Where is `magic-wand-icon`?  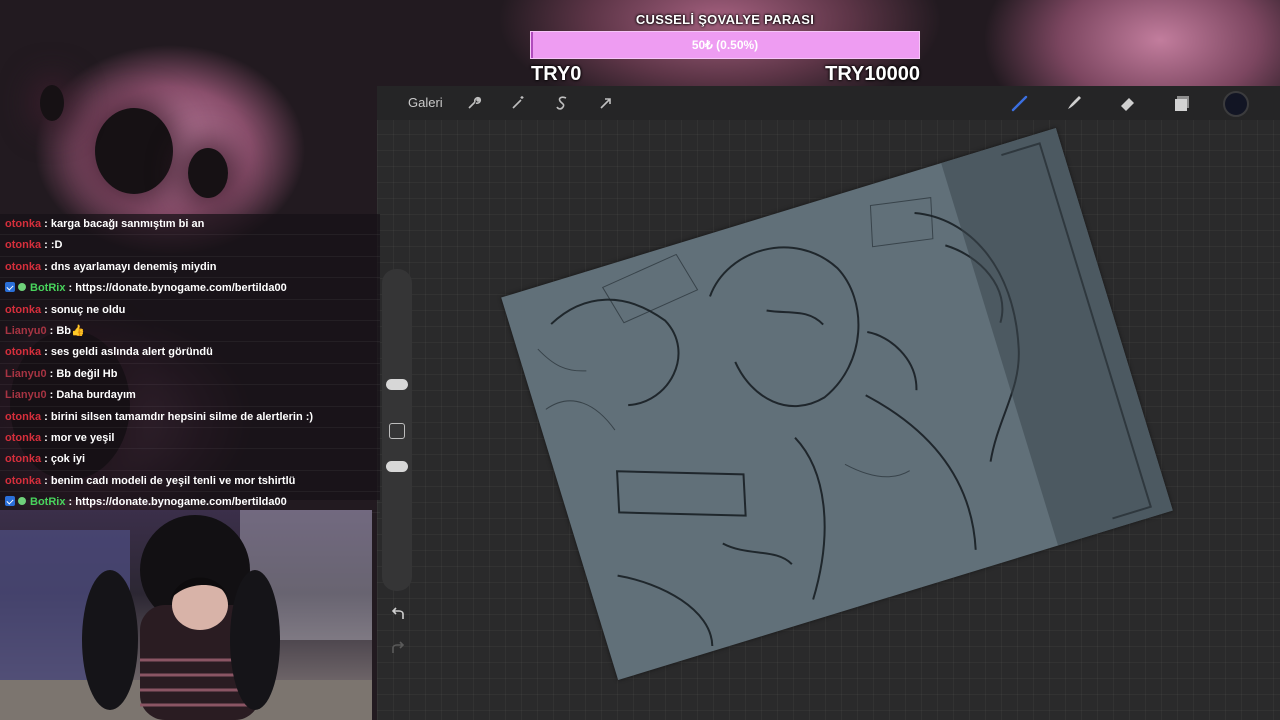 magic-wand-icon is located at coordinates (518, 103).